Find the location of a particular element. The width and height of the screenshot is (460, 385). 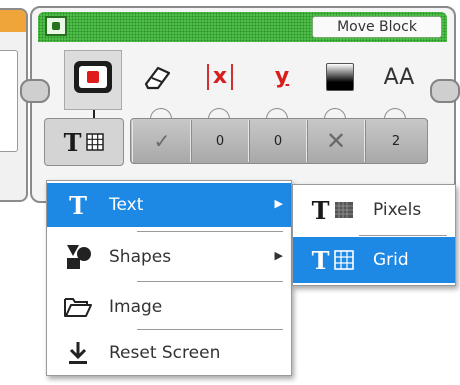

menu-item-shapes: Shapes ▶ is located at coordinates (169, 257).